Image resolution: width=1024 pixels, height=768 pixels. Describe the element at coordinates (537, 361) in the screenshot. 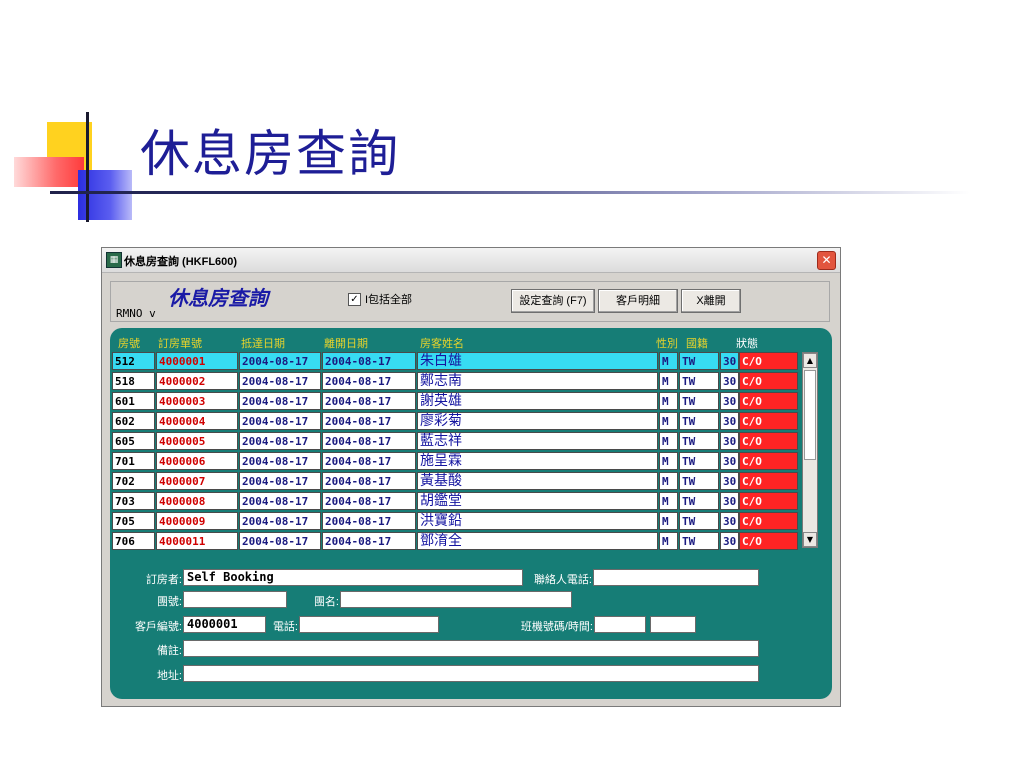

I see `cell-guest: 朱白雄` at that location.